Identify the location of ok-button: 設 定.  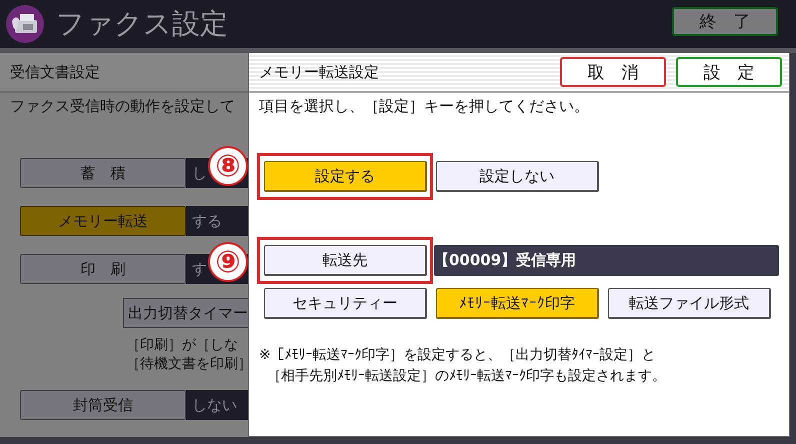
(729, 72).